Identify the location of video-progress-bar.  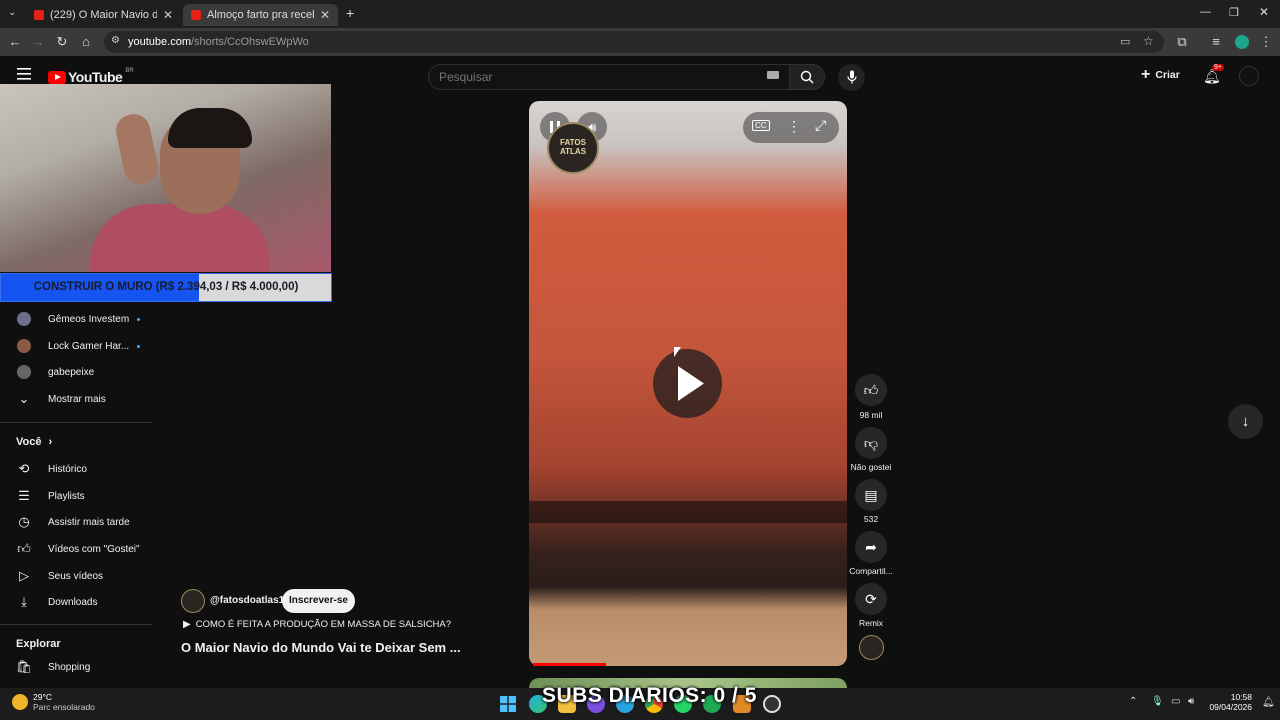
(570, 664).